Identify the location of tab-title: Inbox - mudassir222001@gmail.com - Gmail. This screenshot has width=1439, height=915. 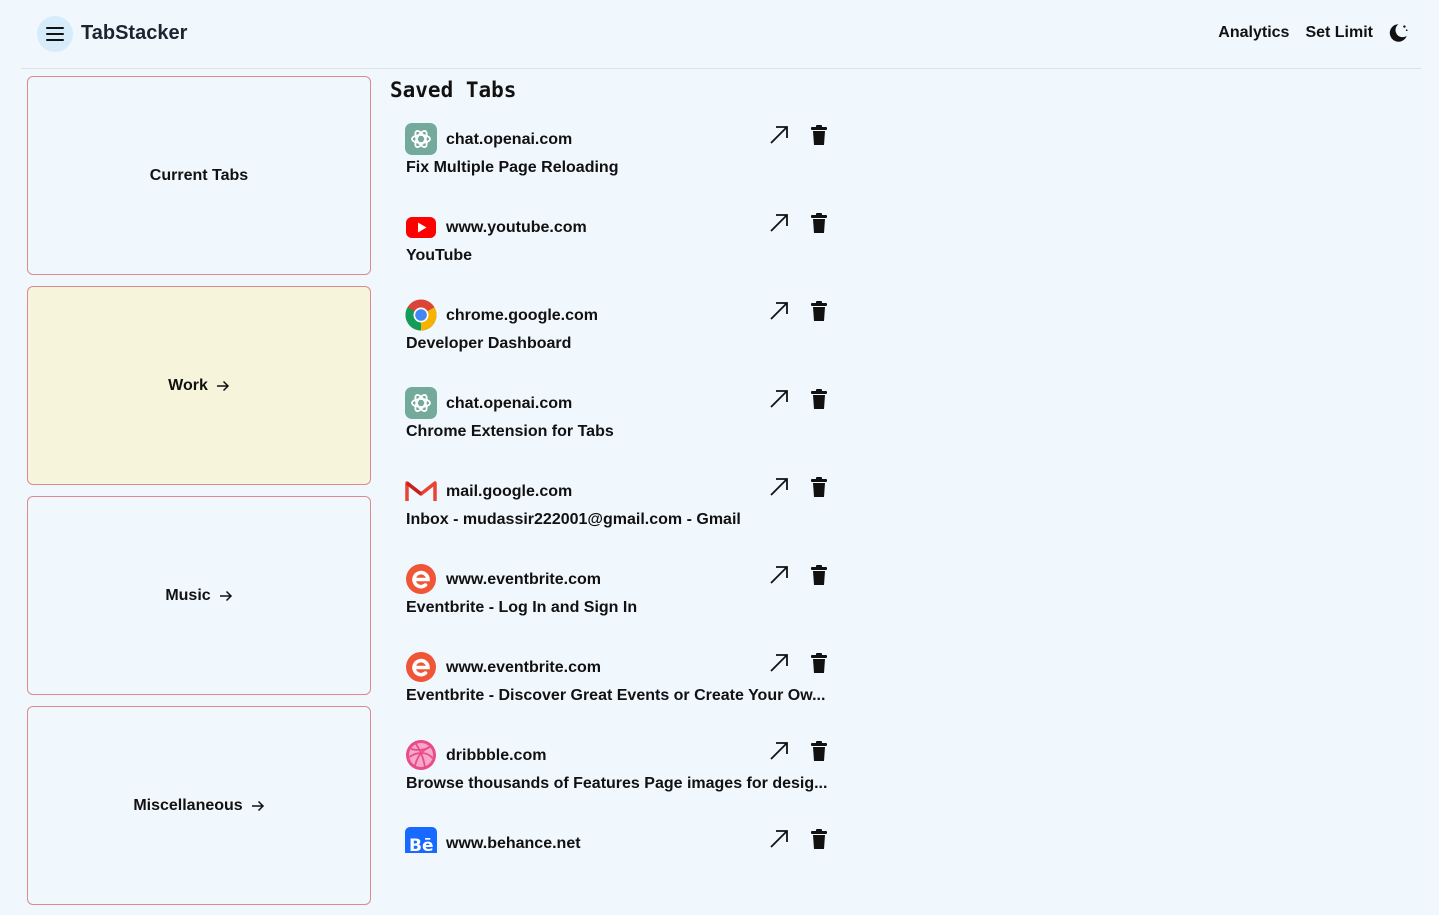
(573, 520).